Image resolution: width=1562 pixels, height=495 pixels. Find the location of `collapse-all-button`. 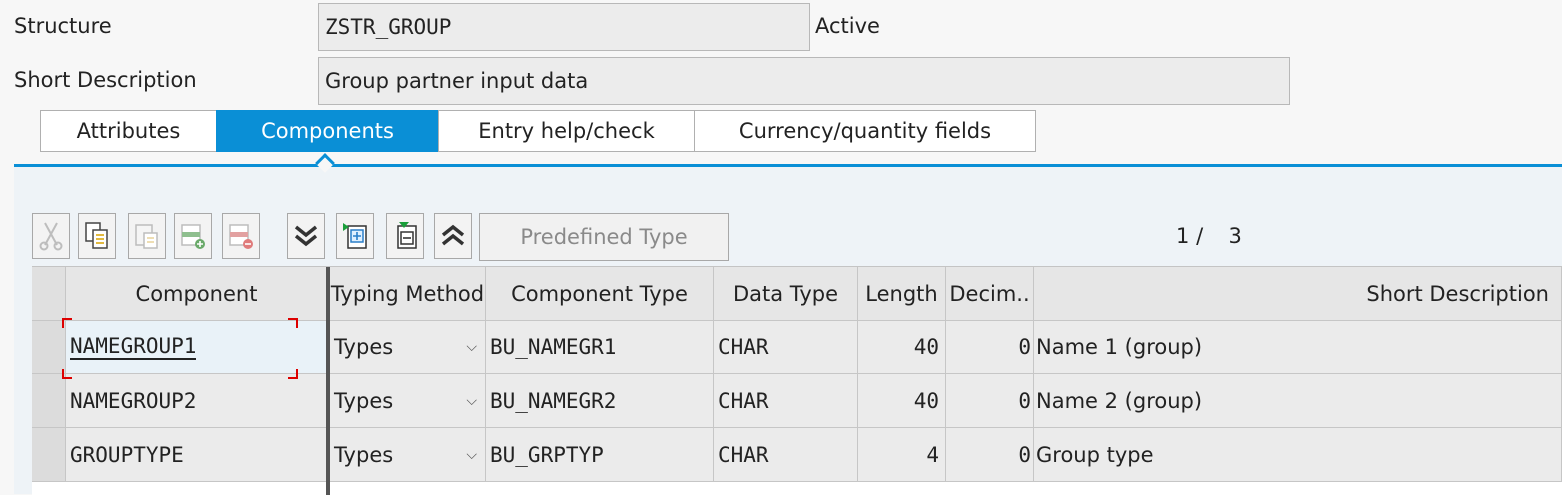

collapse-all-button is located at coordinates (453, 236).